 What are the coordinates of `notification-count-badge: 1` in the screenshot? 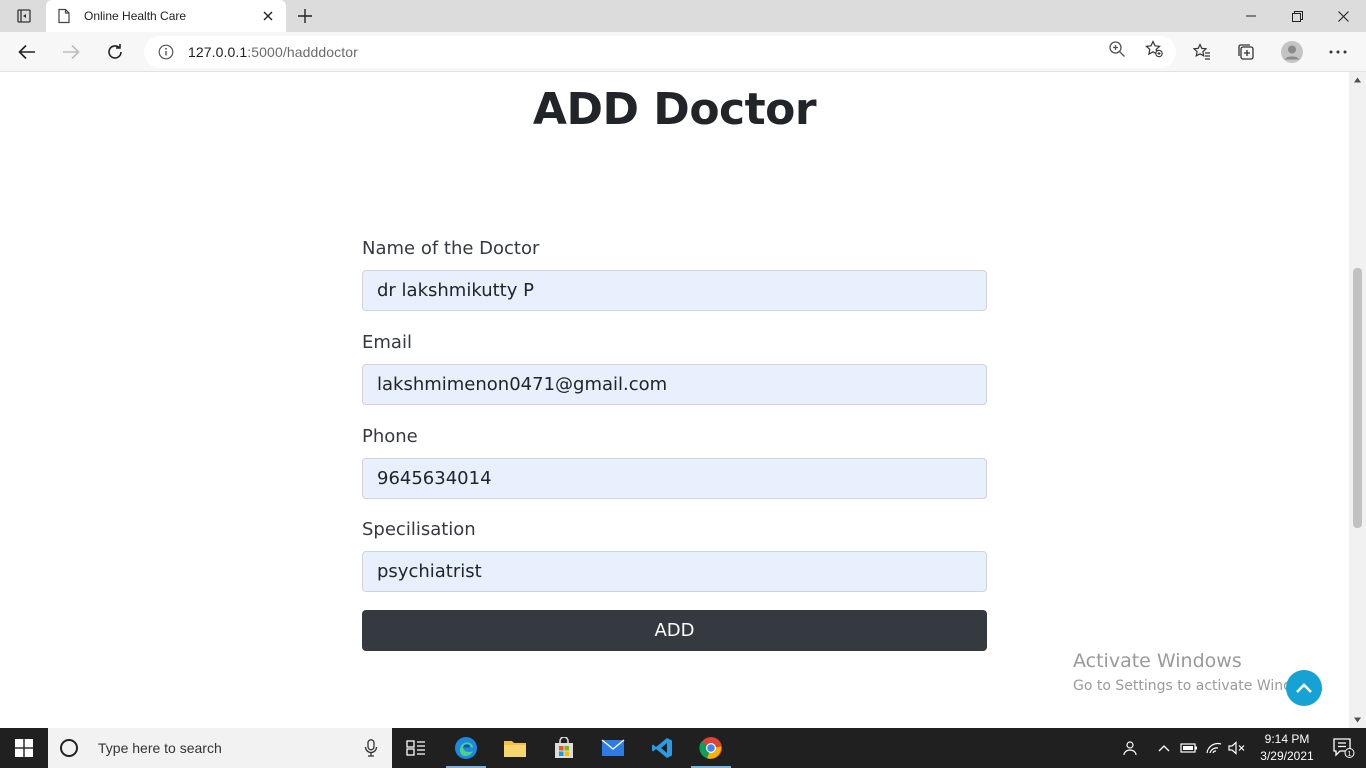 It's located at (1349, 753).